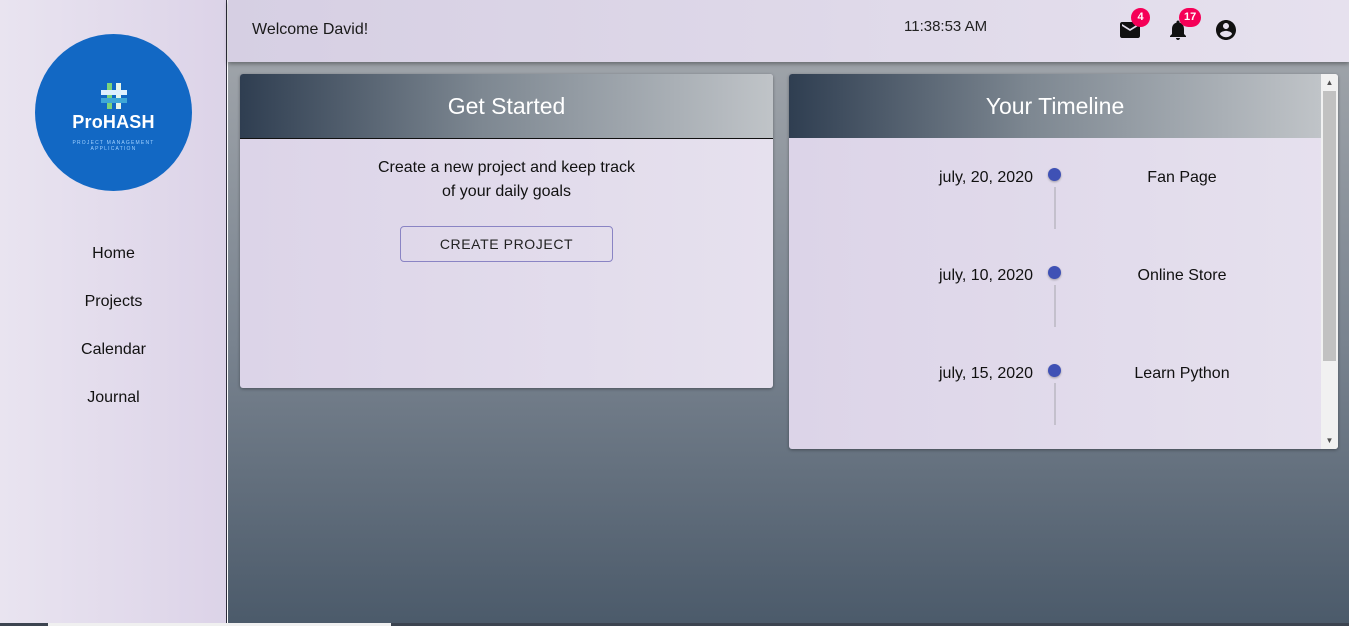  What do you see at coordinates (506, 167) in the screenshot?
I see `get-started-line-1: Create a new project and keep track` at bounding box center [506, 167].